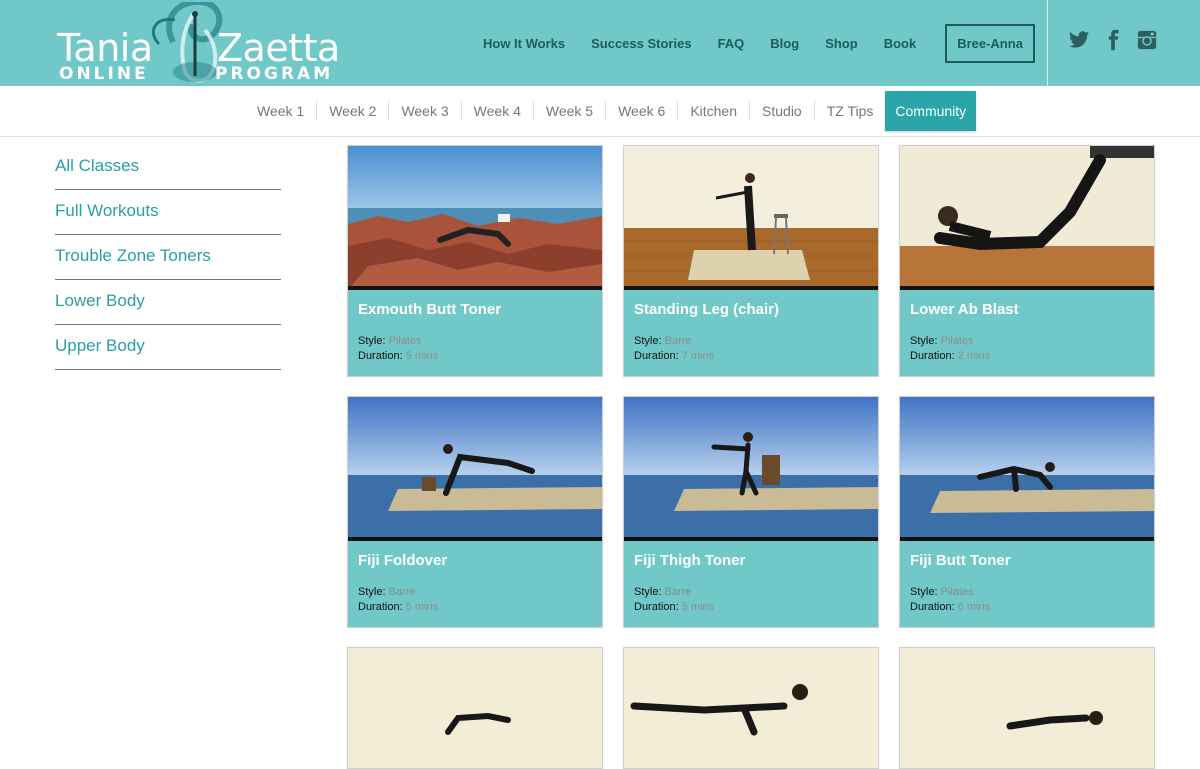 The image size is (1200, 769). I want to click on sidebar-item-lower-body: Lower Body, so click(168, 302).